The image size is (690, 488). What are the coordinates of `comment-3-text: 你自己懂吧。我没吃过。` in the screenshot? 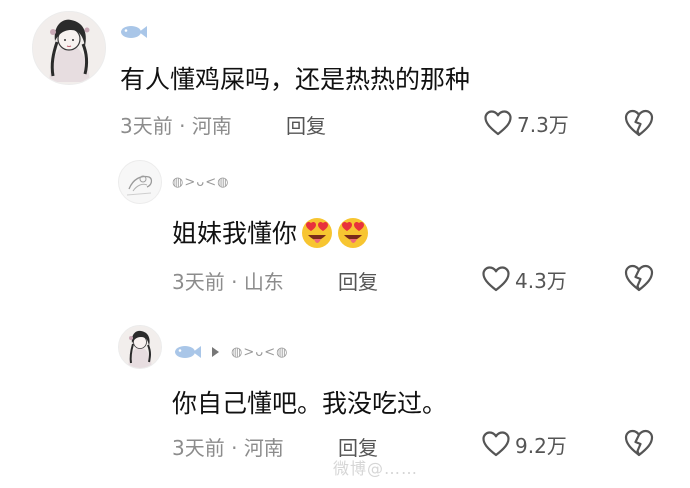 It's located at (309, 402).